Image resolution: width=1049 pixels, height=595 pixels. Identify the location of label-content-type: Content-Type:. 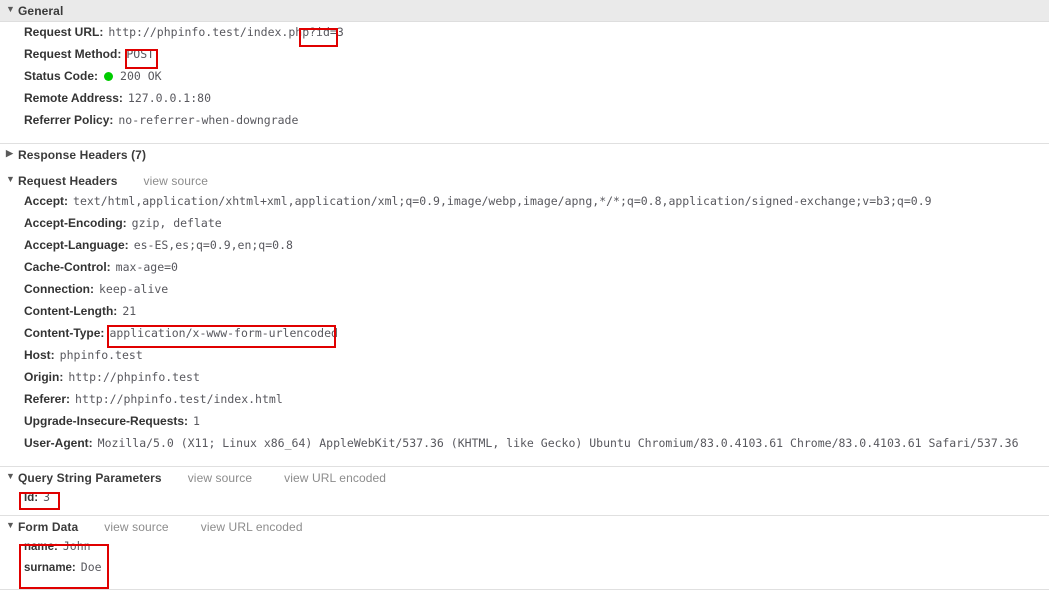
(64, 333).